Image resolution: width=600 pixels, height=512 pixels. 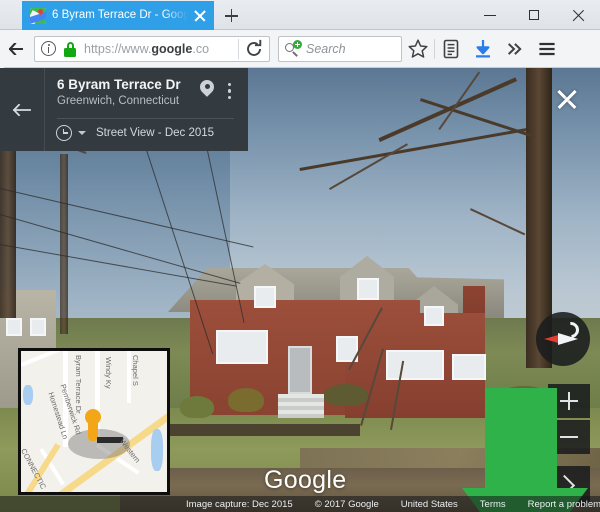 I want to click on capture-date-row: Street View - Dec 2015, so click(x=134, y=133).